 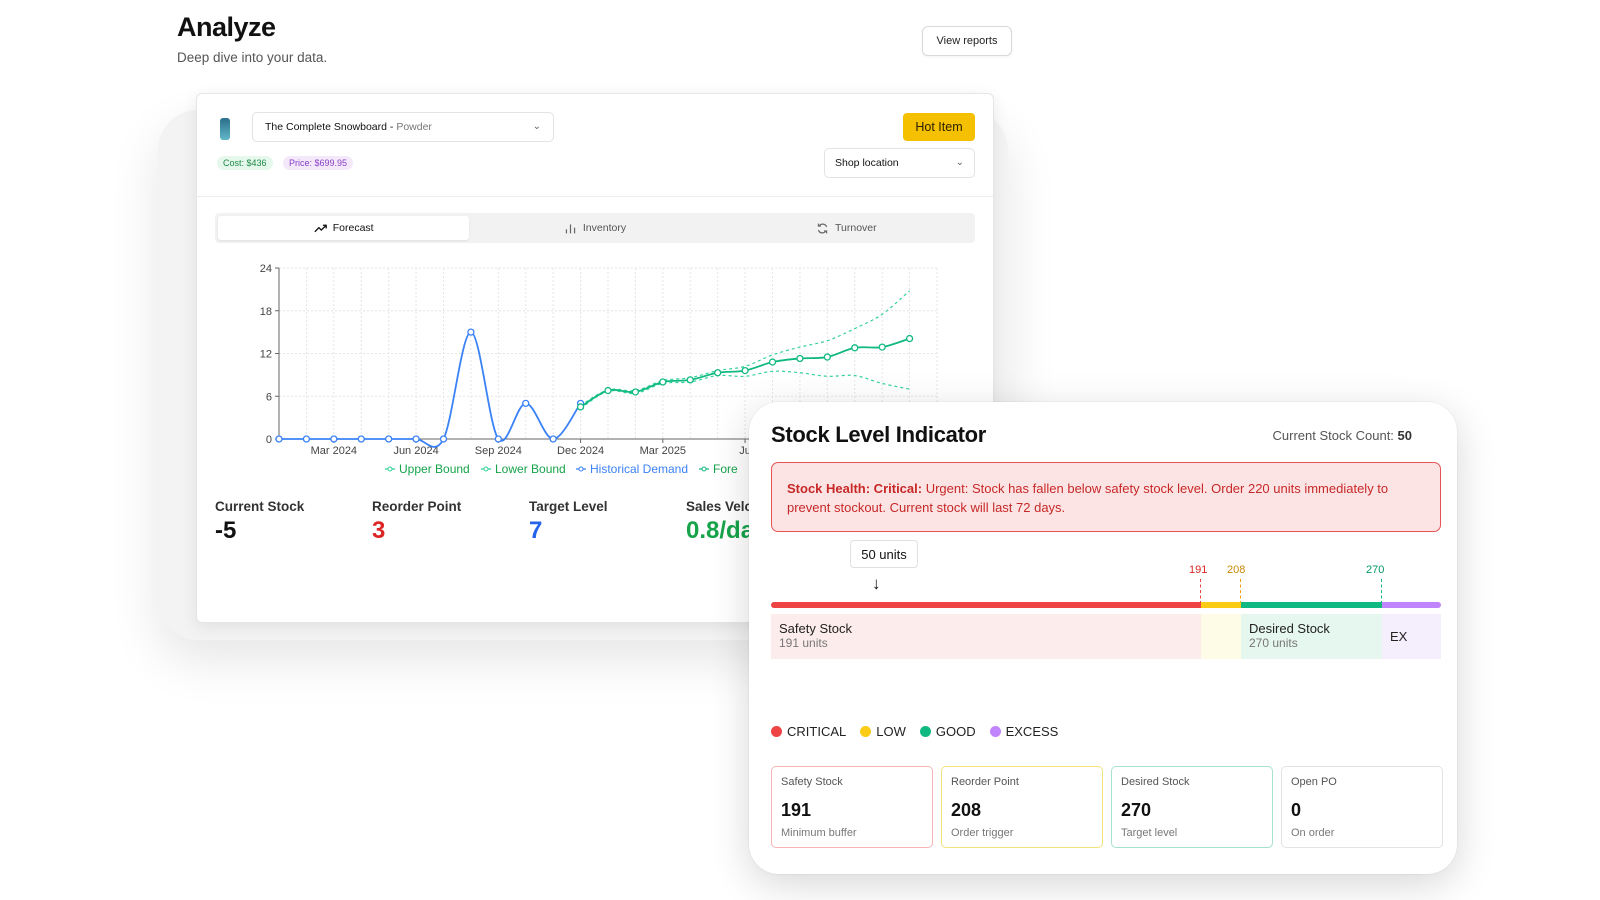 What do you see at coordinates (925, 731) in the screenshot?
I see `good-dot-icon` at bounding box center [925, 731].